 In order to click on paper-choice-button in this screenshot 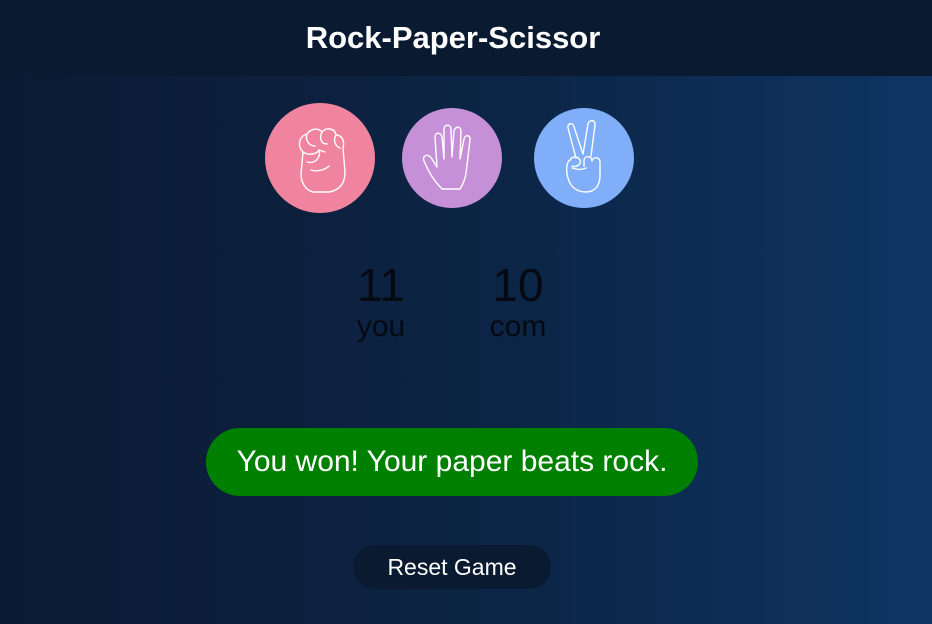, I will do `click(452, 158)`.